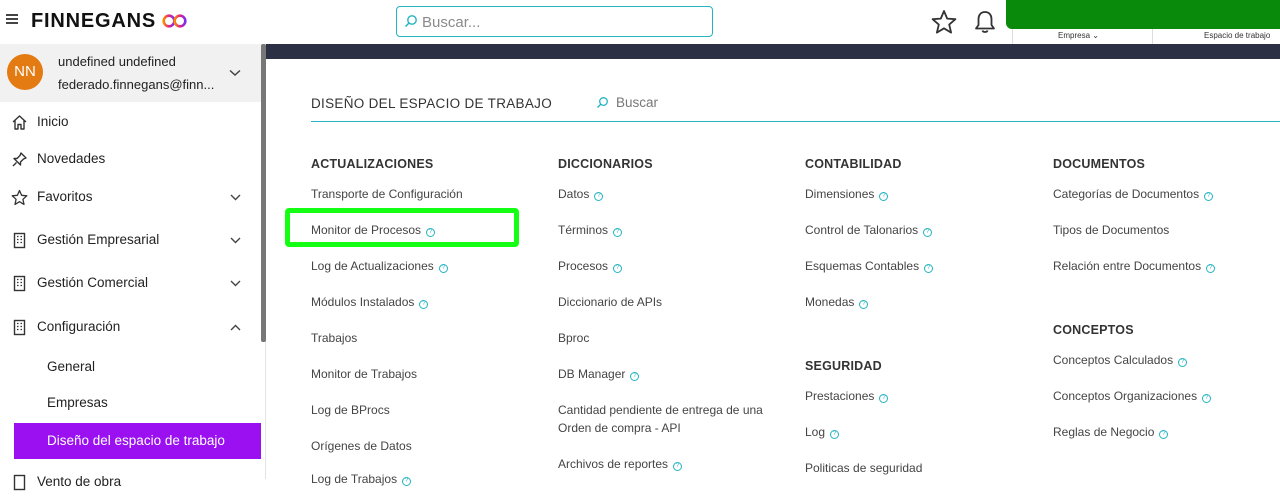 The height and width of the screenshot is (500, 1280). I want to click on sidebar-item-label: Vento de obra, so click(79, 481).